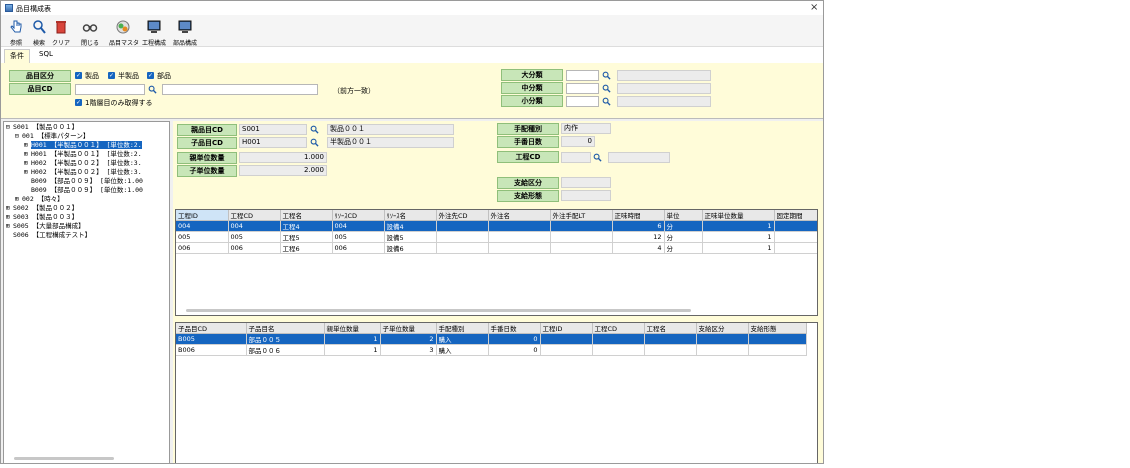 The width and height of the screenshot is (1130, 468). What do you see at coordinates (410, 215) in the screenshot?
I see `column-header: ﾘｿｰｽ名` at bounding box center [410, 215].